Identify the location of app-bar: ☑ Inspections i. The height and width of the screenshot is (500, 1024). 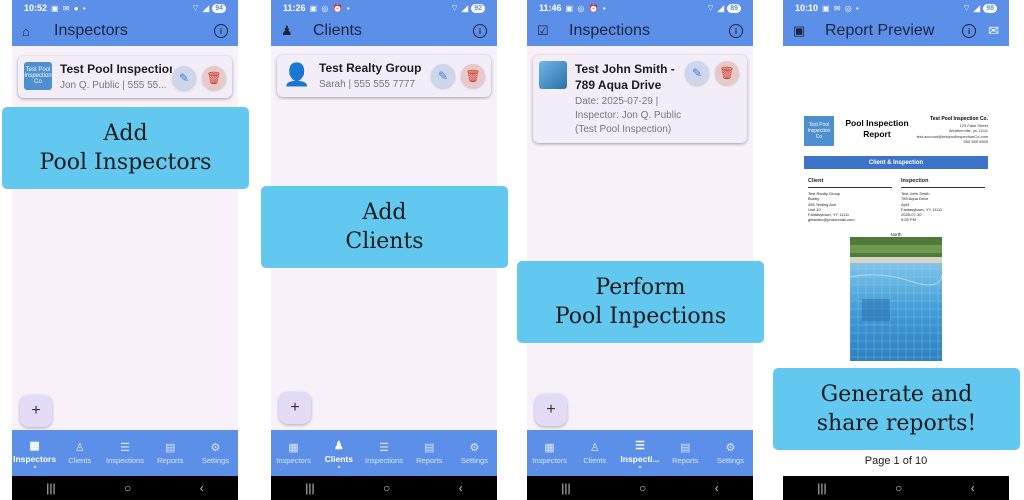
(640, 31).